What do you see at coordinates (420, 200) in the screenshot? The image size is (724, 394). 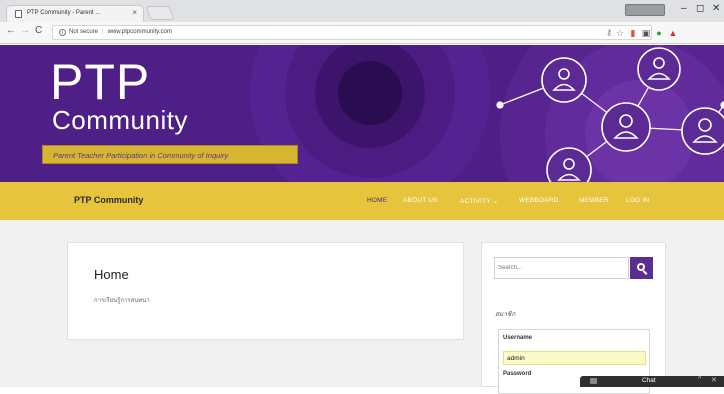 I see `nav-about-us: ABOUT US` at bounding box center [420, 200].